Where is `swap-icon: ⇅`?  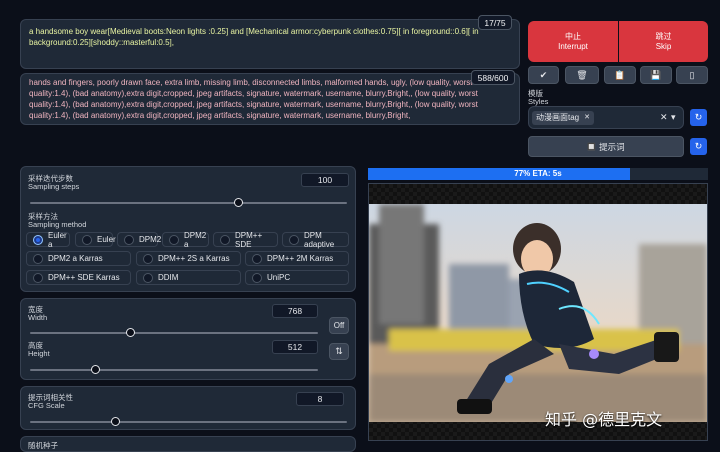 swap-icon: ⇅ is located at coordinates (339, 351).